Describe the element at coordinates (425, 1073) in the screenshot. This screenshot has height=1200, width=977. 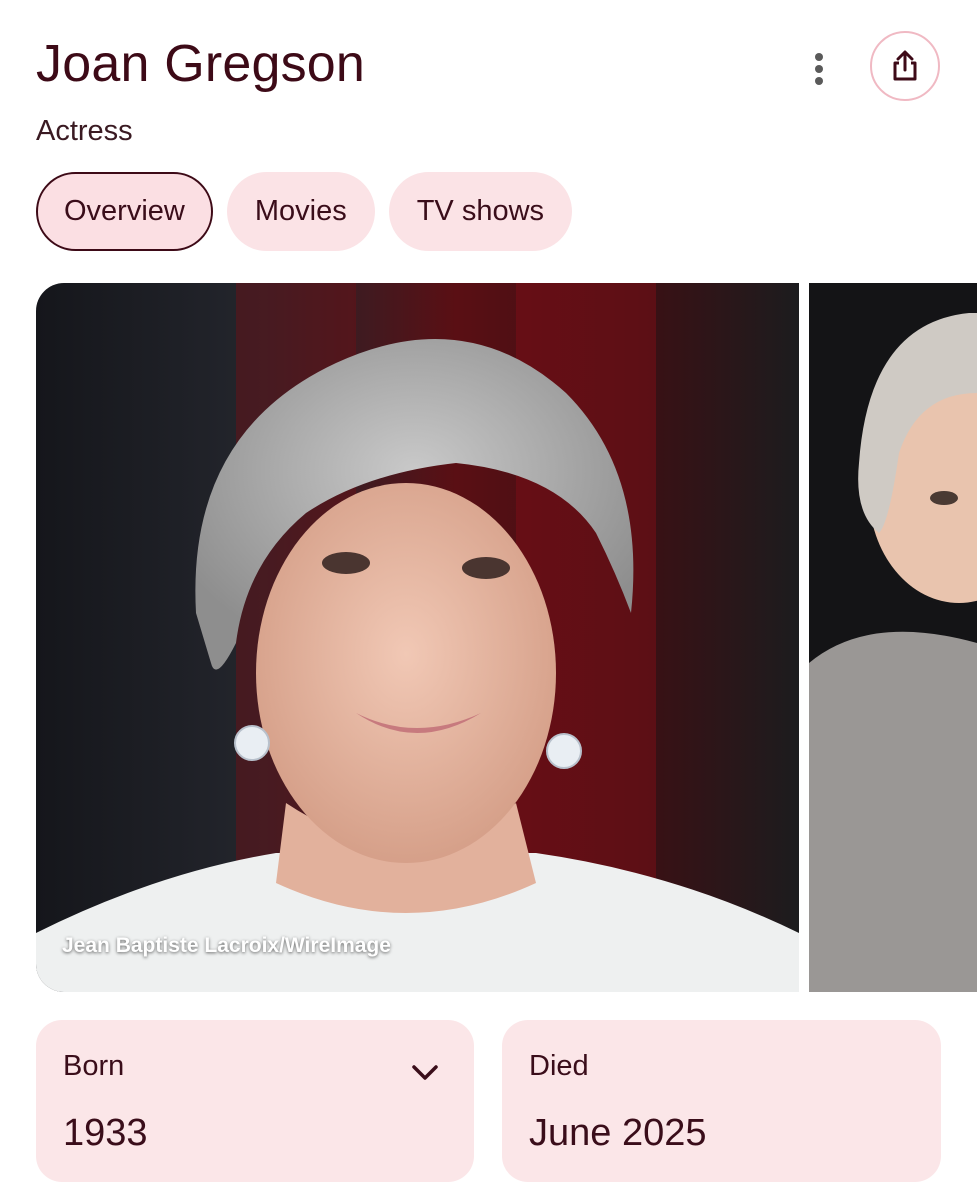
I see `chevron-down-icon` at that location.